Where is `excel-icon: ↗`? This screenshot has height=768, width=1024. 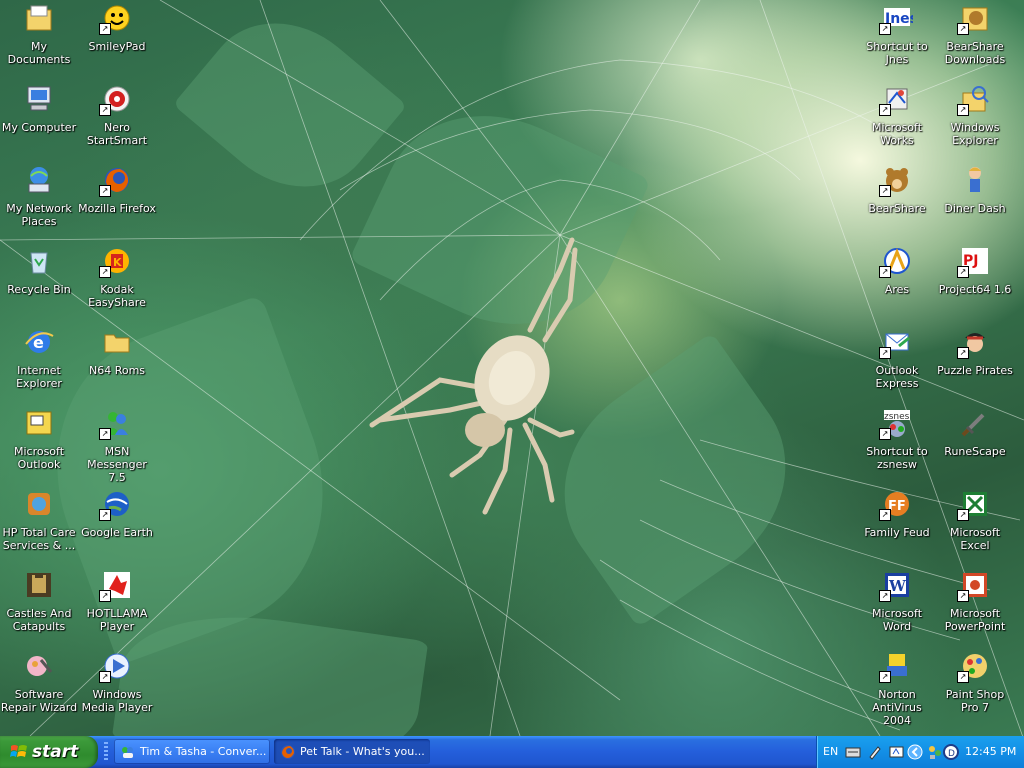 excel-icon: ↗ is located at coordinates (974, 504).